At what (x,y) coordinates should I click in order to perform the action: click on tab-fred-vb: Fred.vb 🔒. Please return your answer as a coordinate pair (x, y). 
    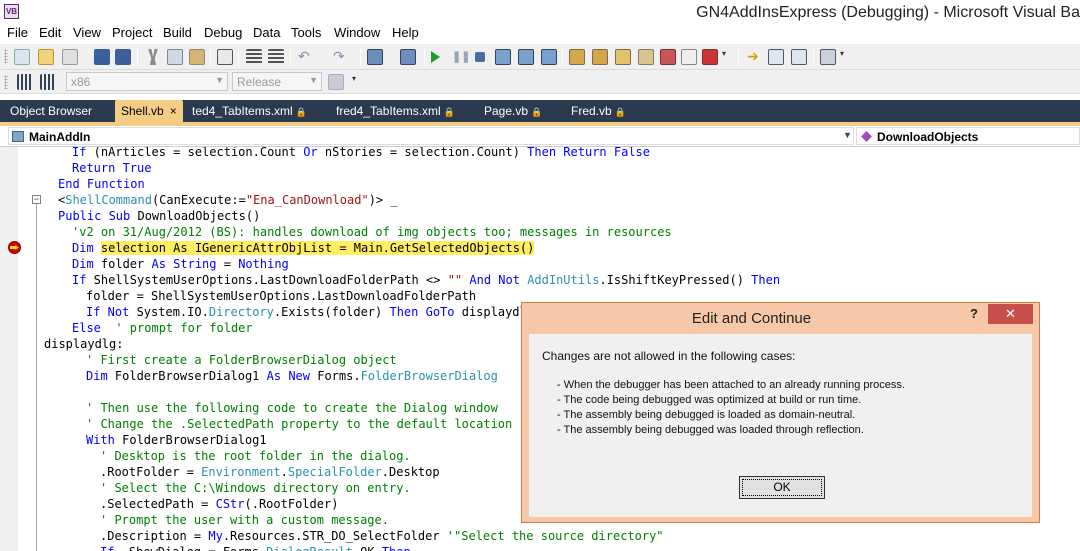
    Looking at the image, I should click on (598, 111).